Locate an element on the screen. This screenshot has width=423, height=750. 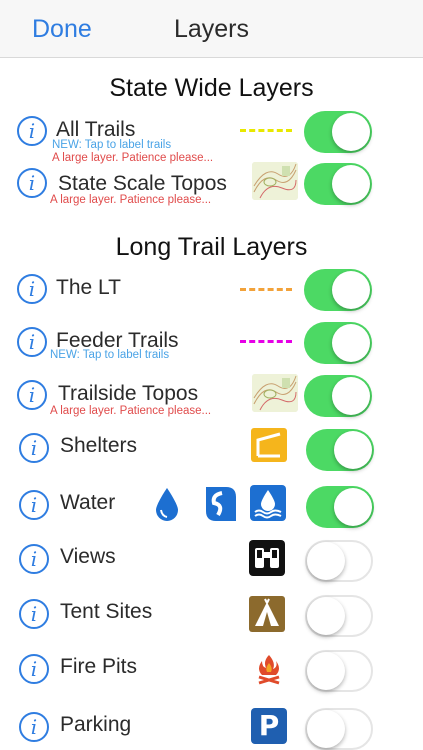
feeder-trails-toggle is located at coordinates (338, 343).